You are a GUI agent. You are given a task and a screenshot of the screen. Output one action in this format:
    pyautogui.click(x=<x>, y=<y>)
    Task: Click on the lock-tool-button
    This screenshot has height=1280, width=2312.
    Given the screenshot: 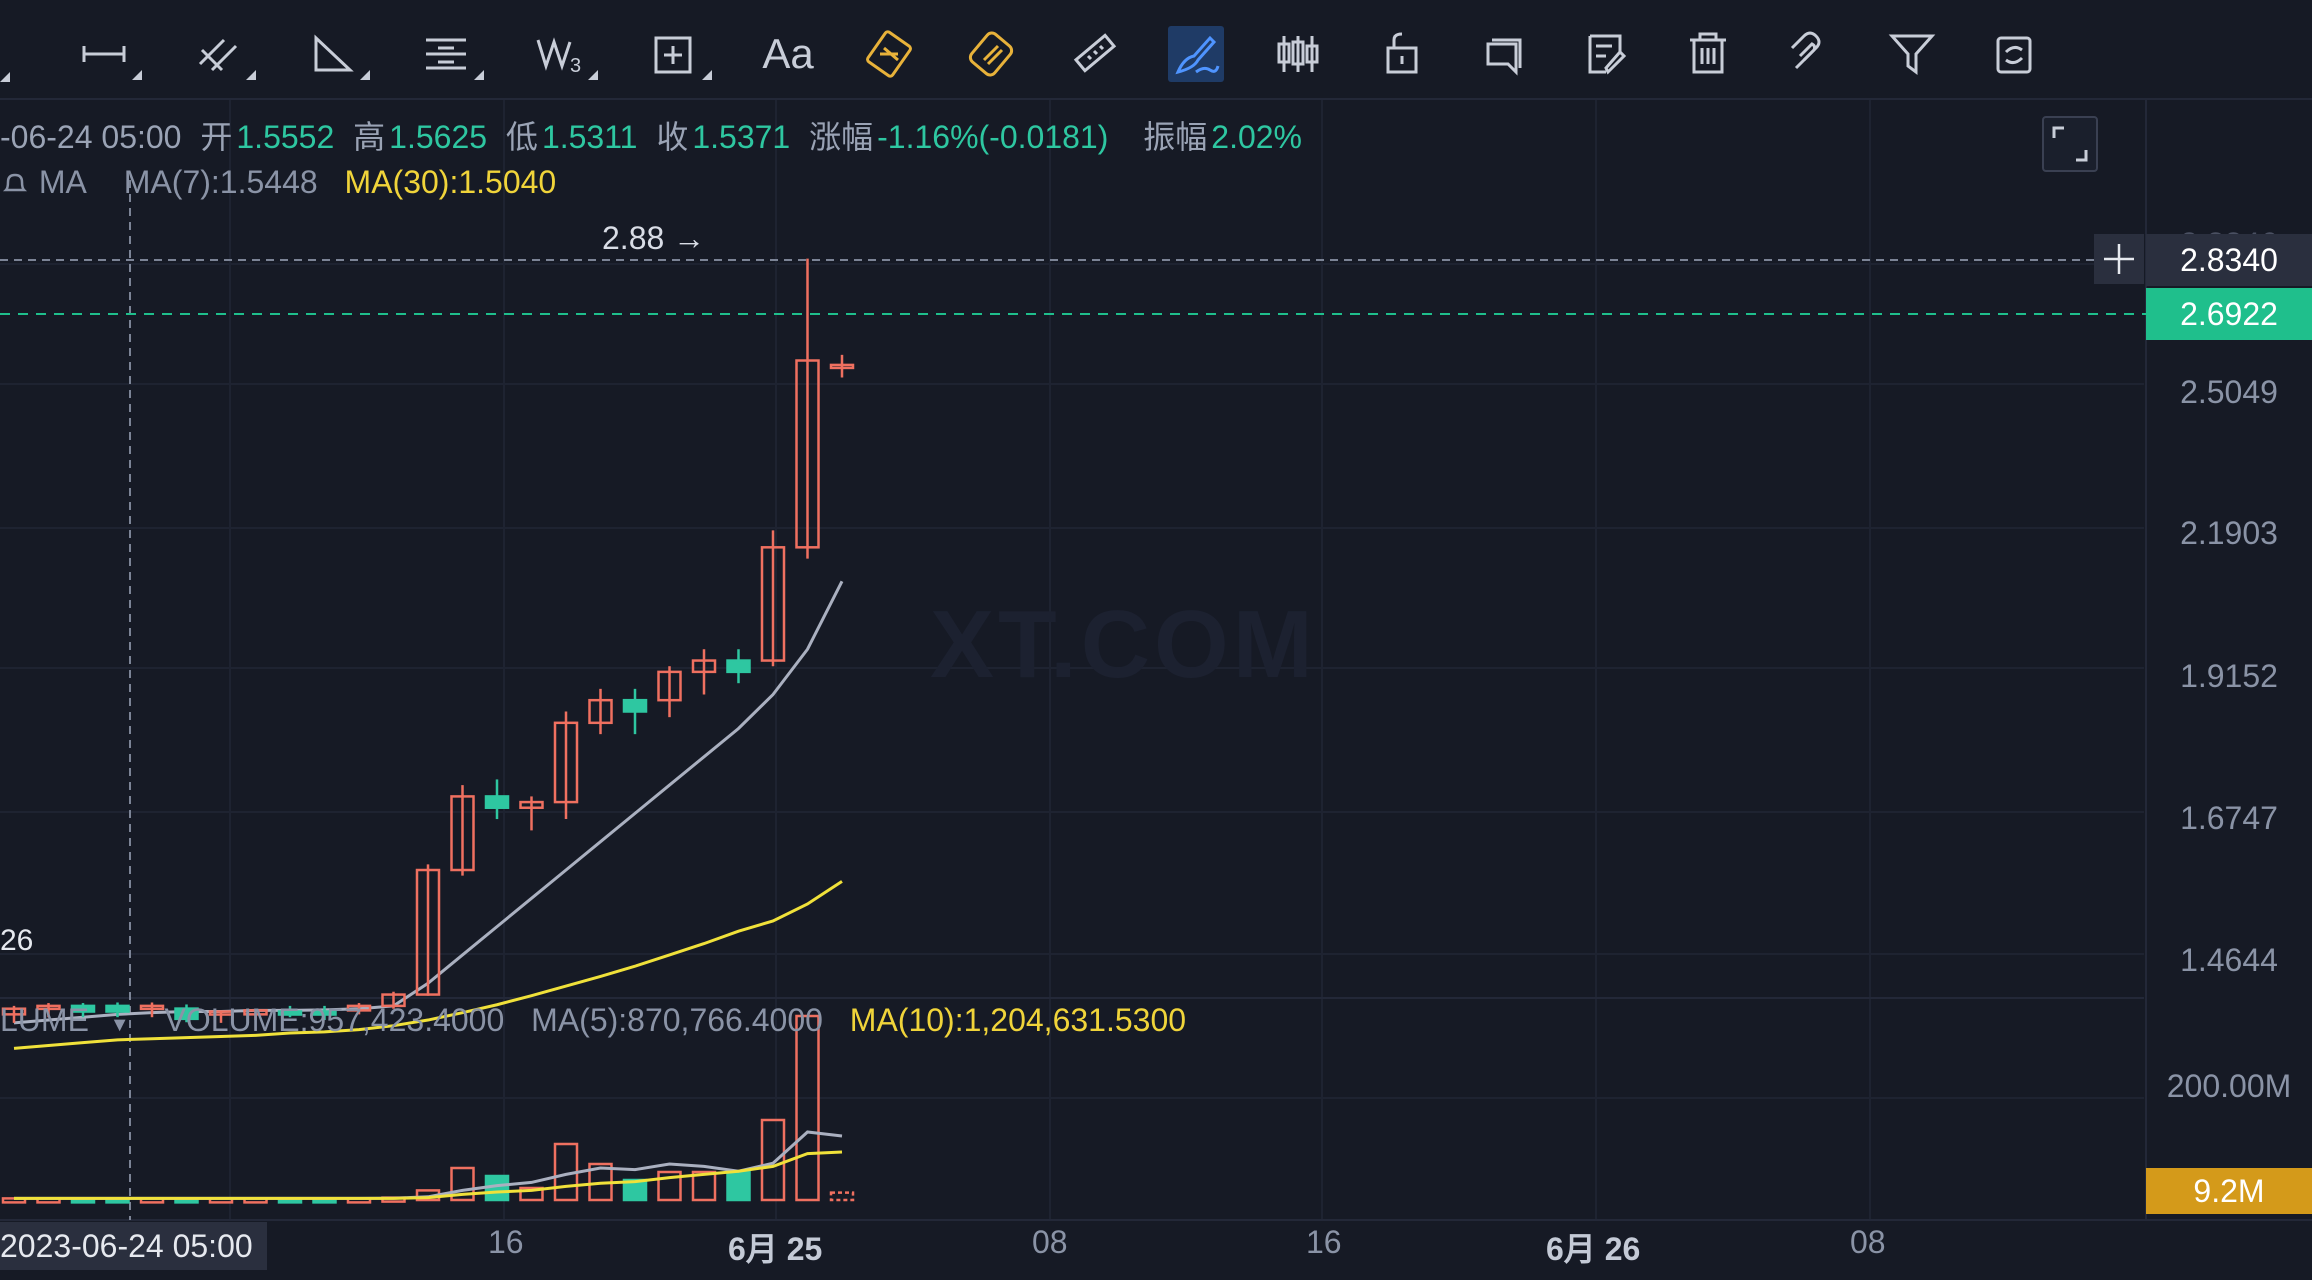 What is the action you would take?
    pyautogui.click(x=1402, y=54)
    